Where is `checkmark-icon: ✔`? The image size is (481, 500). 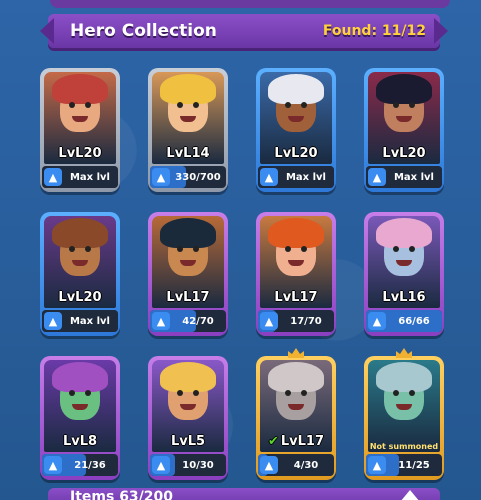 checkmark-icon: ✔ is located at coordinates (273, 441).